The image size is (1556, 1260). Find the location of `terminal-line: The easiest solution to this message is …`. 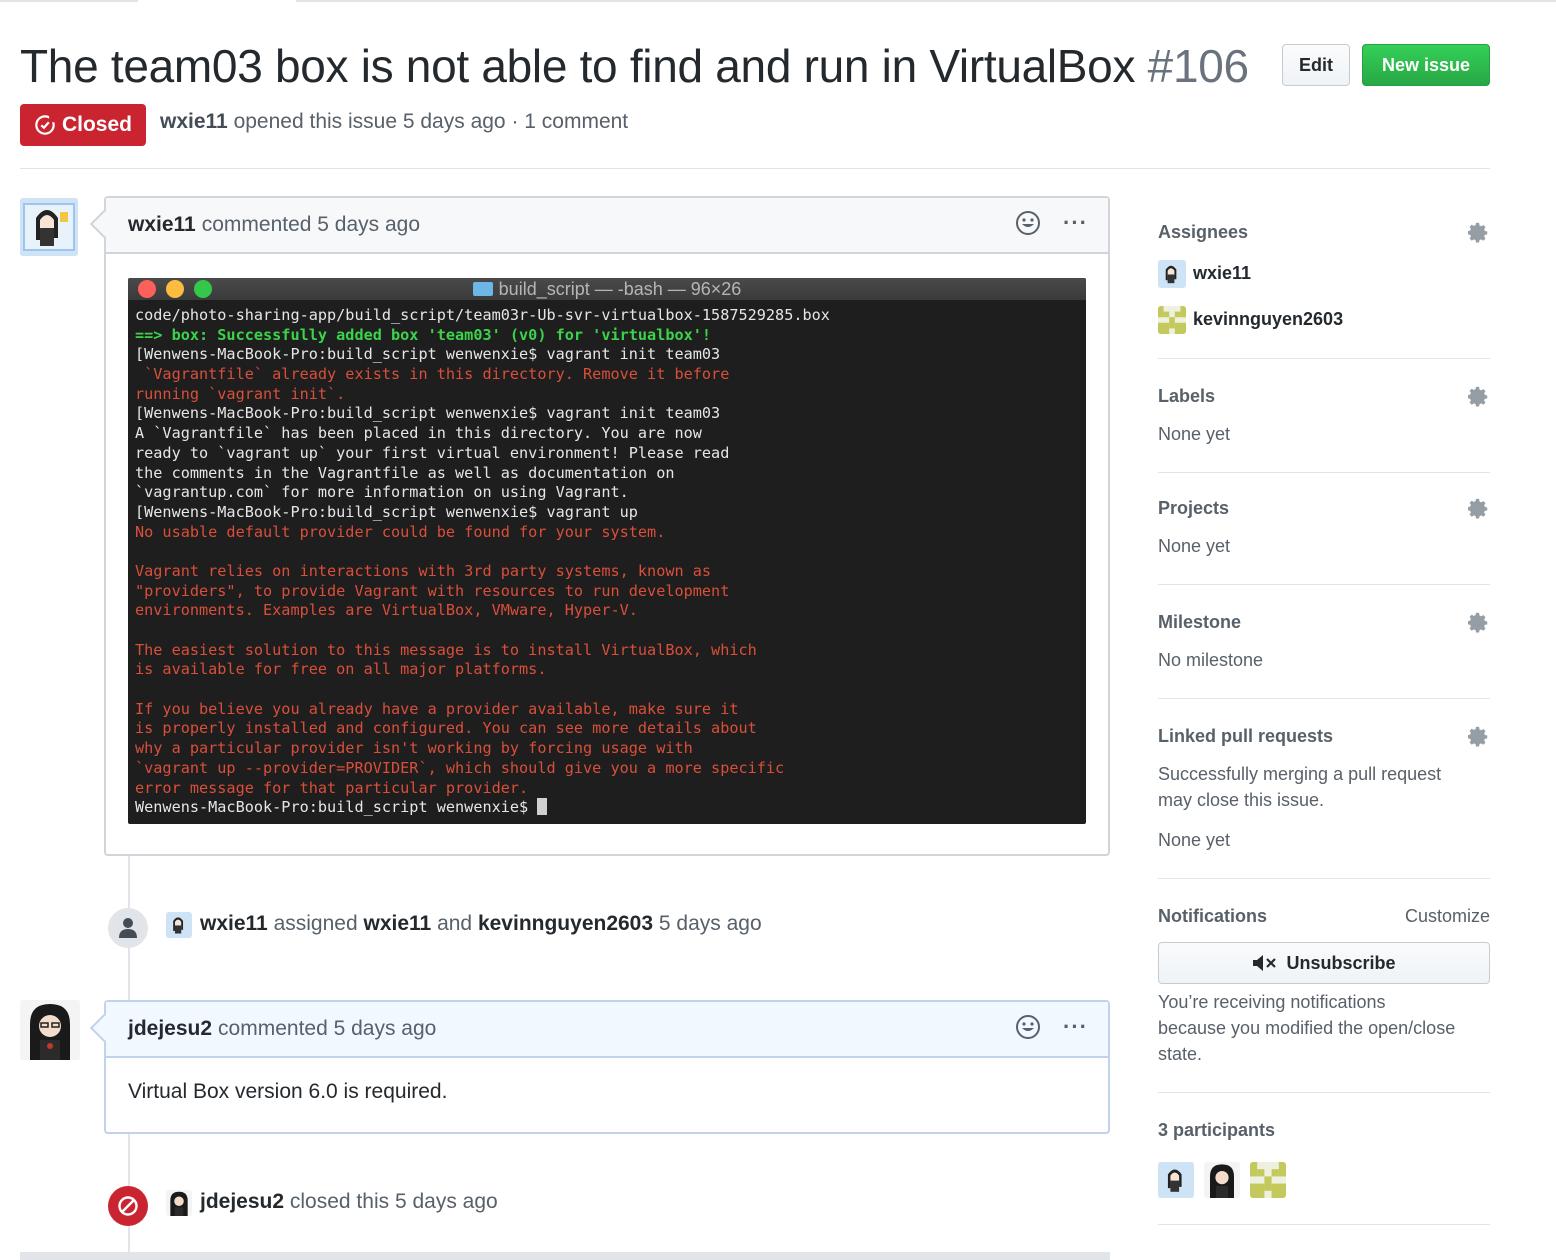

terminal-line: The easiest solution to this message is … is located at coordinates (446, 649).